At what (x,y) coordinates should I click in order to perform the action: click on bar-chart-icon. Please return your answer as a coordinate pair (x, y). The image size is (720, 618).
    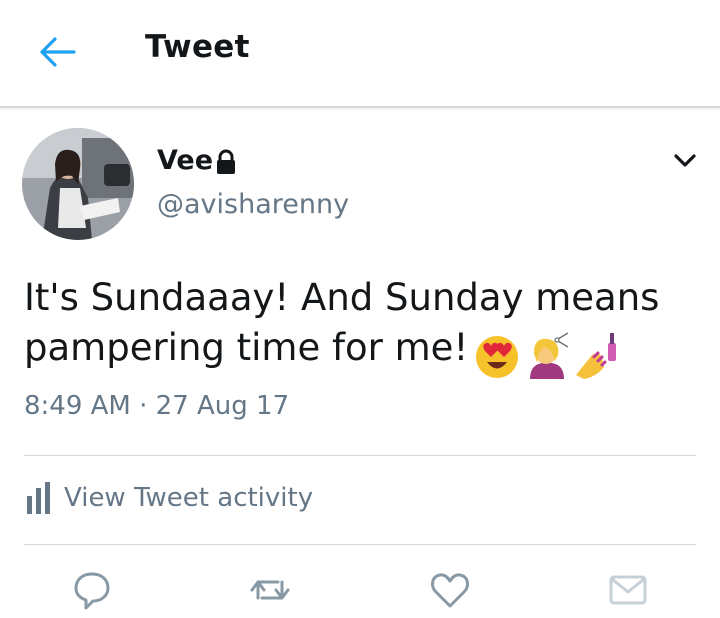
    Looking at the image, I should click on (38, 498).